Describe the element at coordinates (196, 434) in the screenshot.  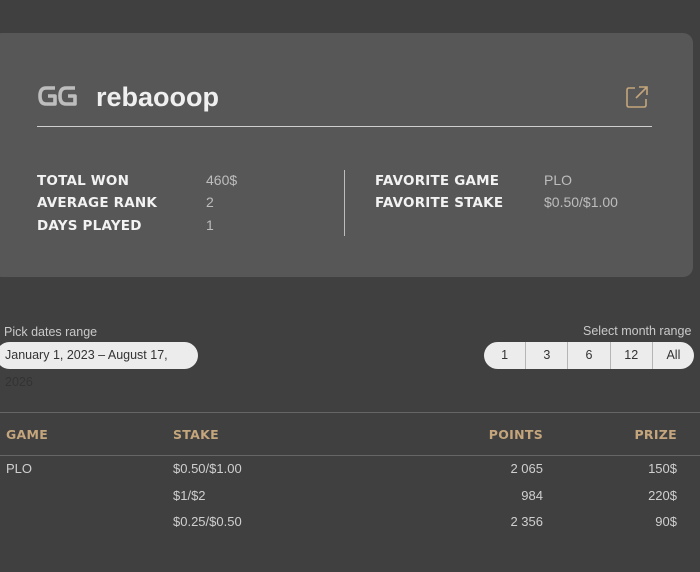
I see `header-stake: STAKE` at that location.